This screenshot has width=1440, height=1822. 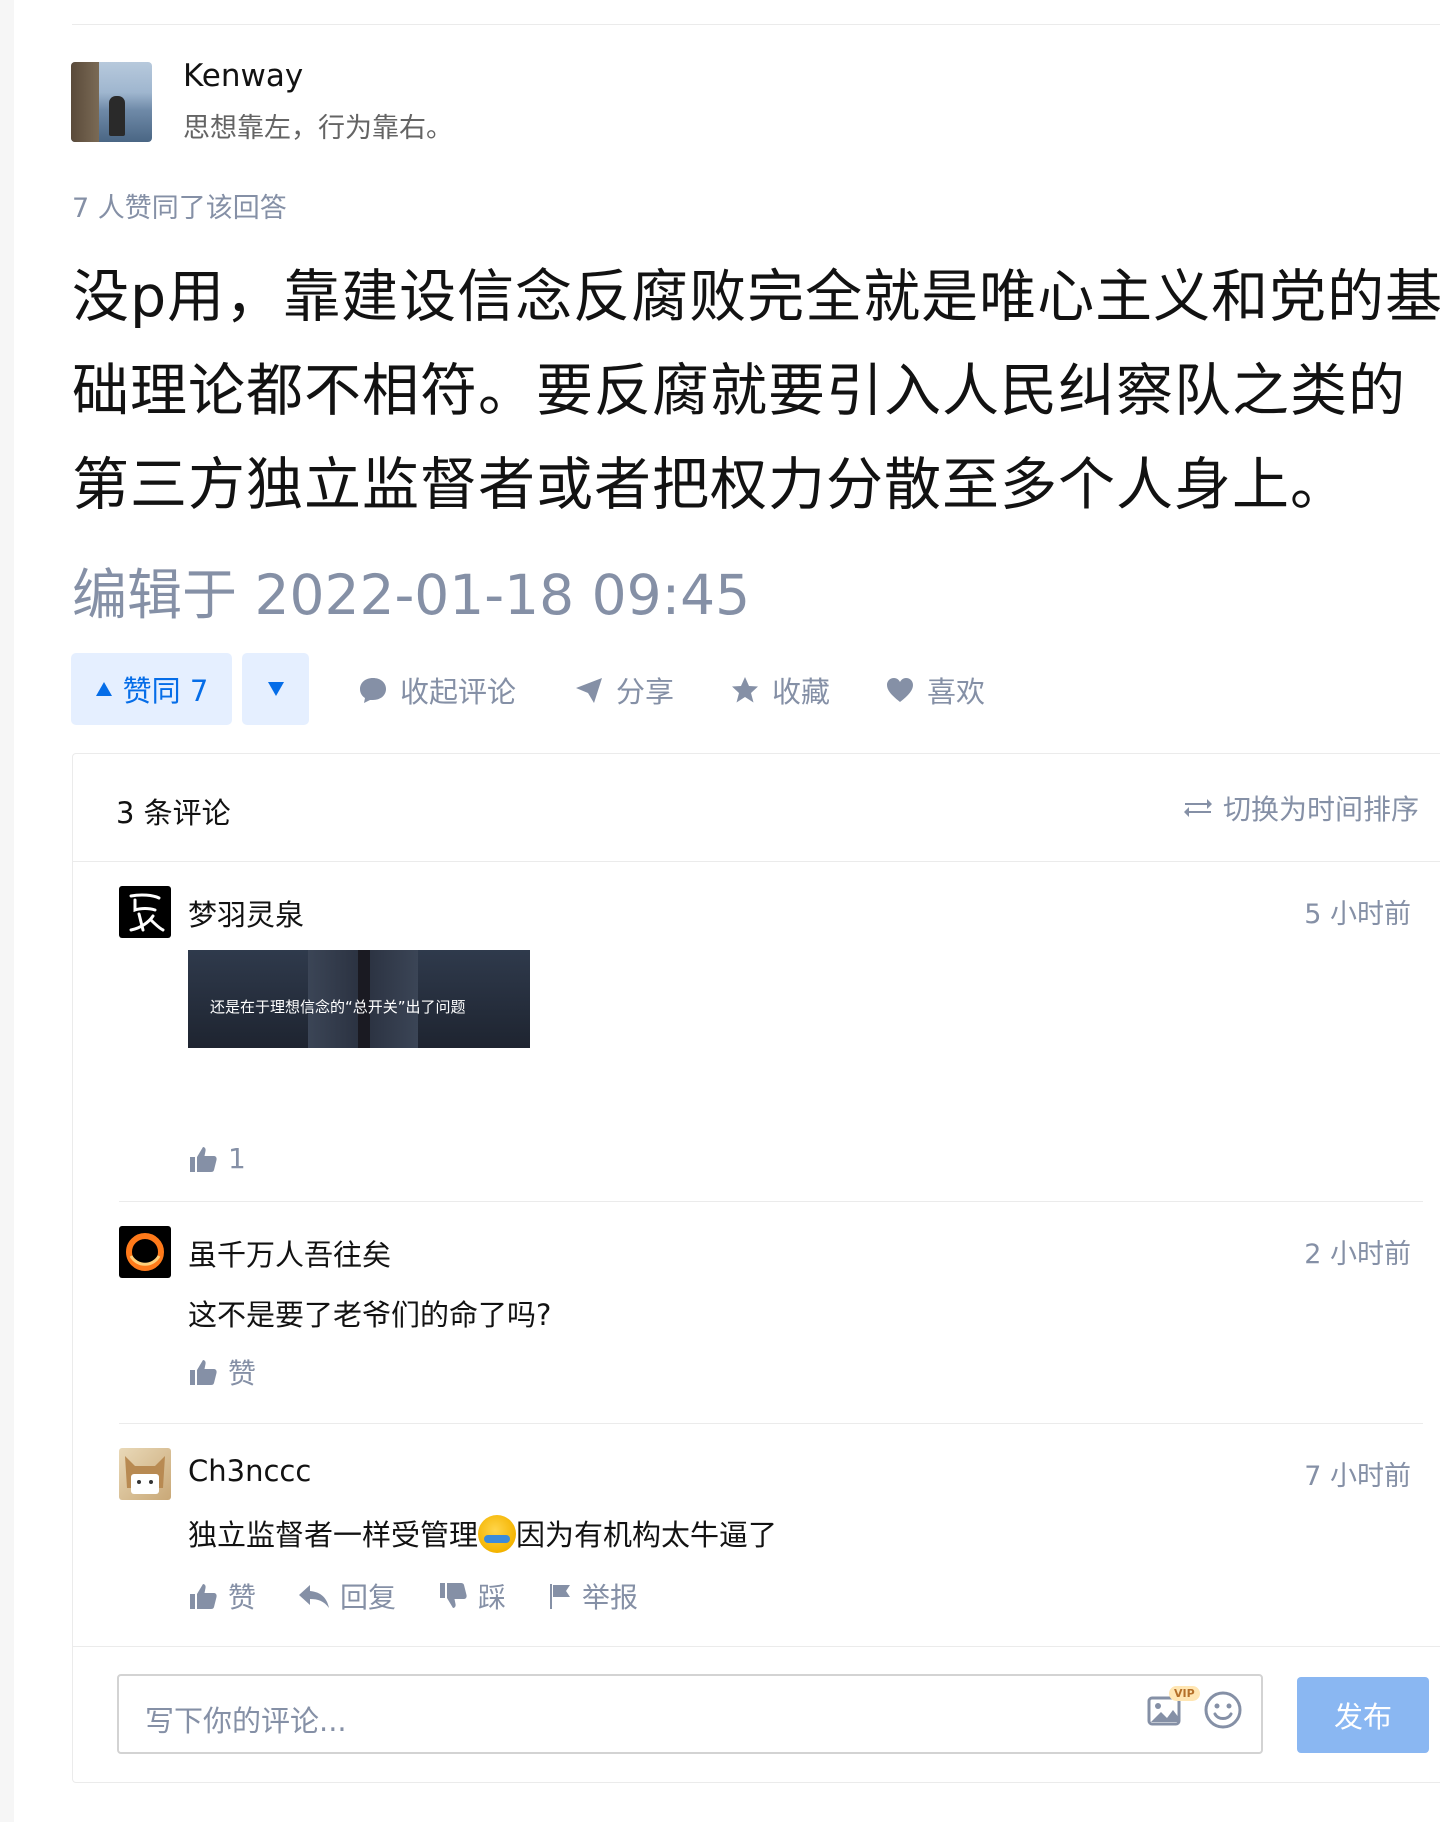 What do you see at coordinates (318, 128) in the screenshot?
I see `author-bio: 思想靠左，行为靠右。` at bounding box center [318, 128].